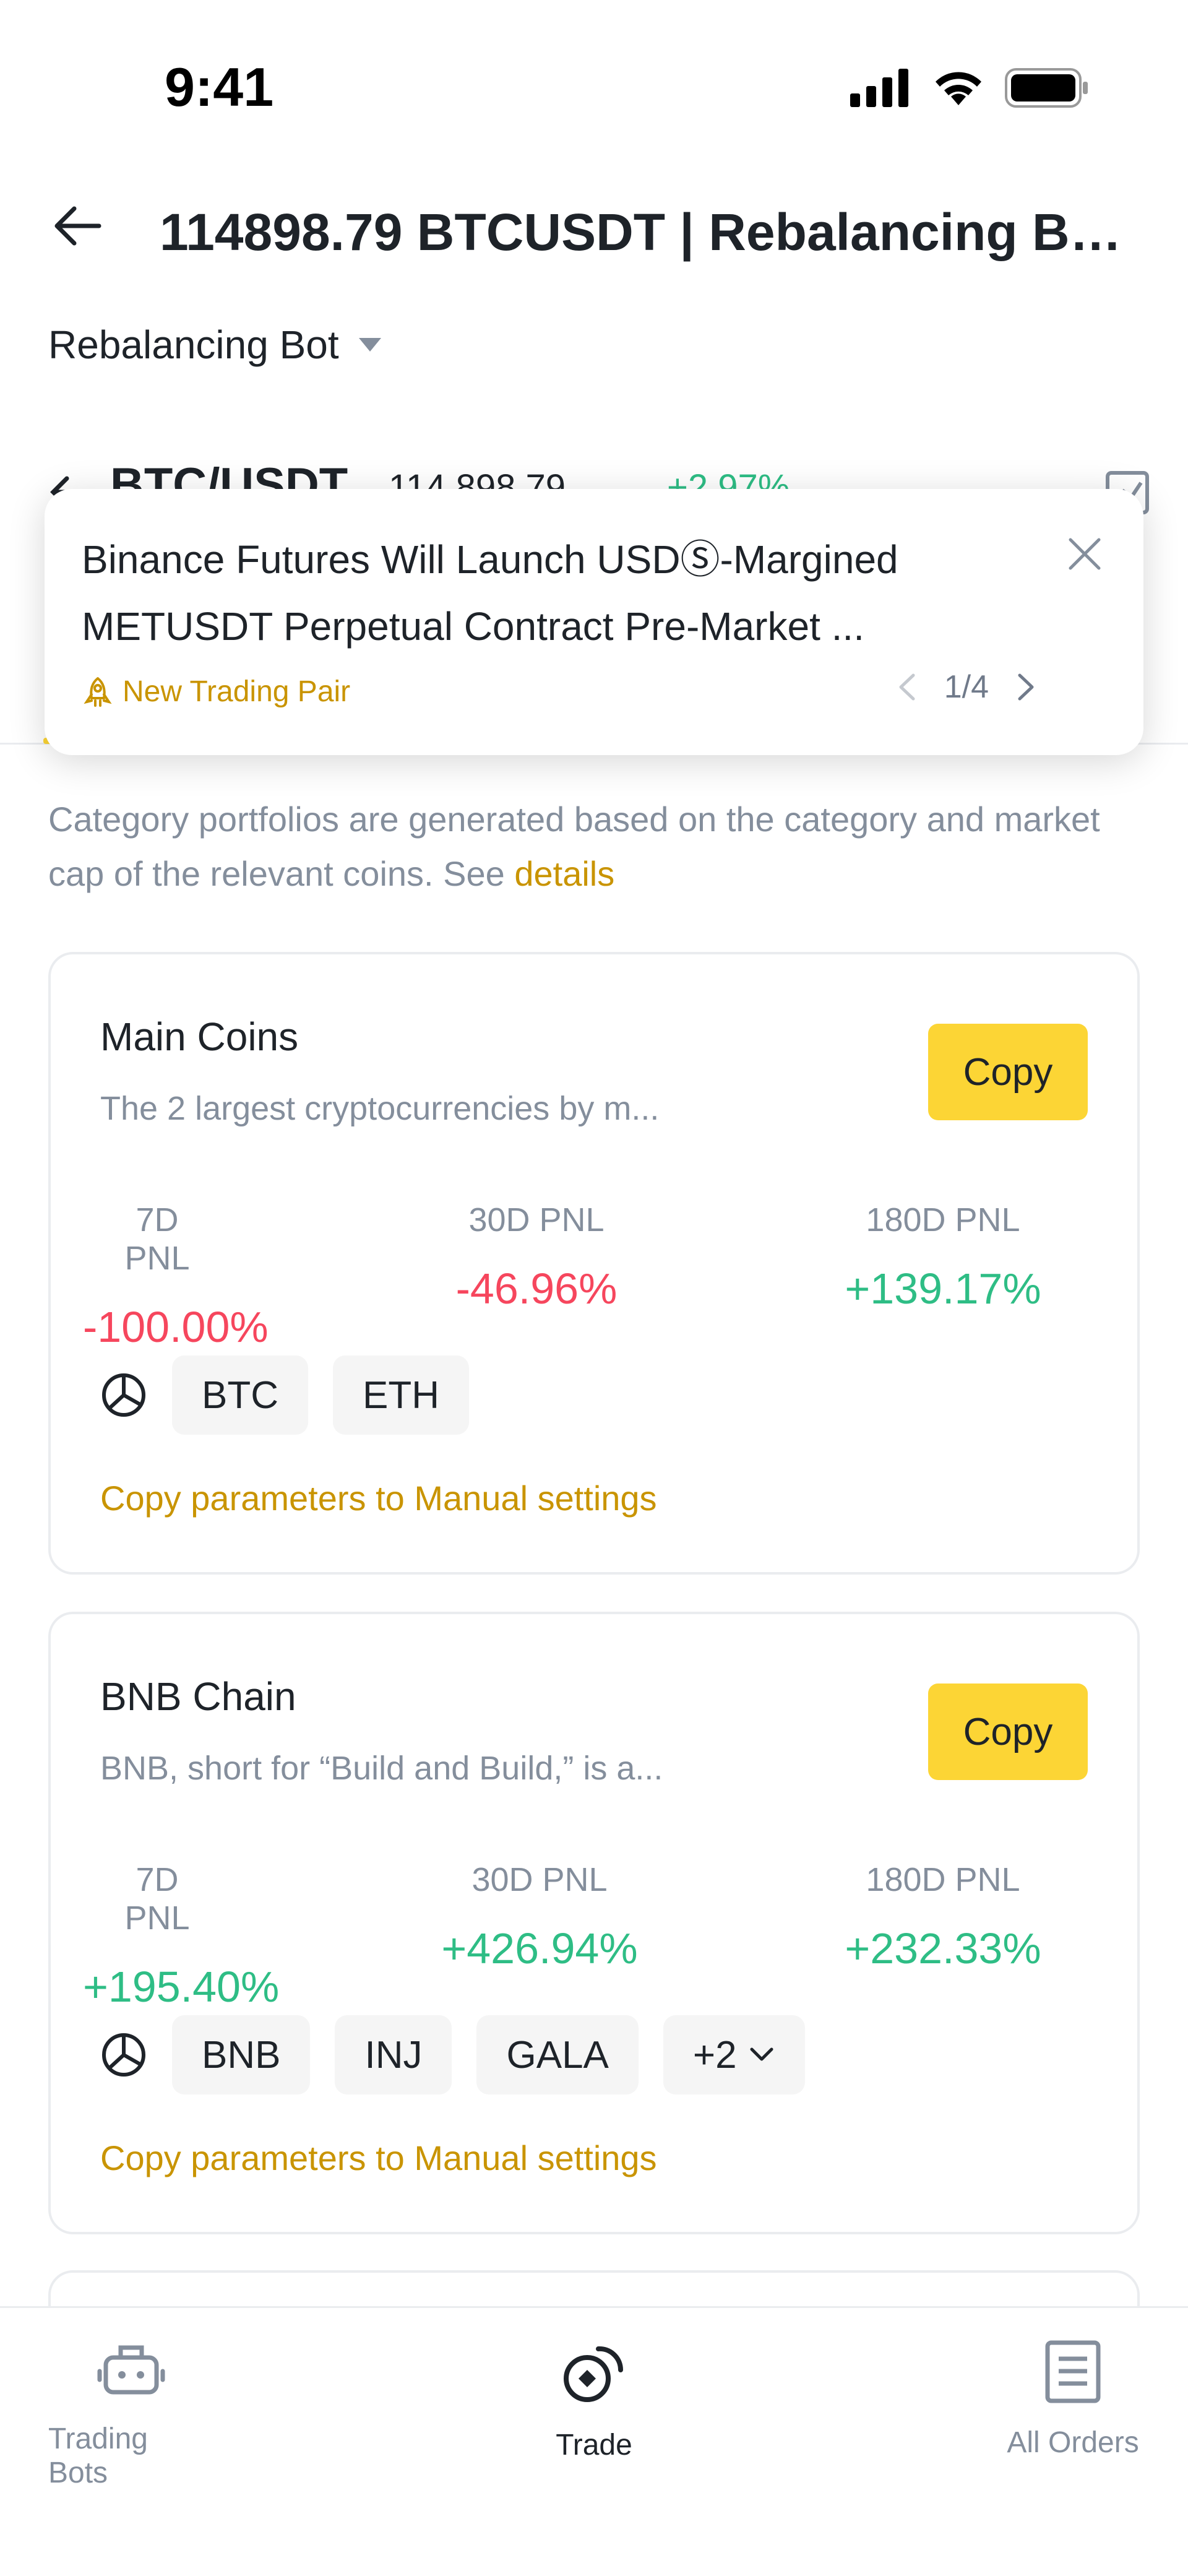 The height and width of the screenshot is (2576, 1188). I want to click on pnl-180d: 180D PNL +139.17%, so click(943, 1257).